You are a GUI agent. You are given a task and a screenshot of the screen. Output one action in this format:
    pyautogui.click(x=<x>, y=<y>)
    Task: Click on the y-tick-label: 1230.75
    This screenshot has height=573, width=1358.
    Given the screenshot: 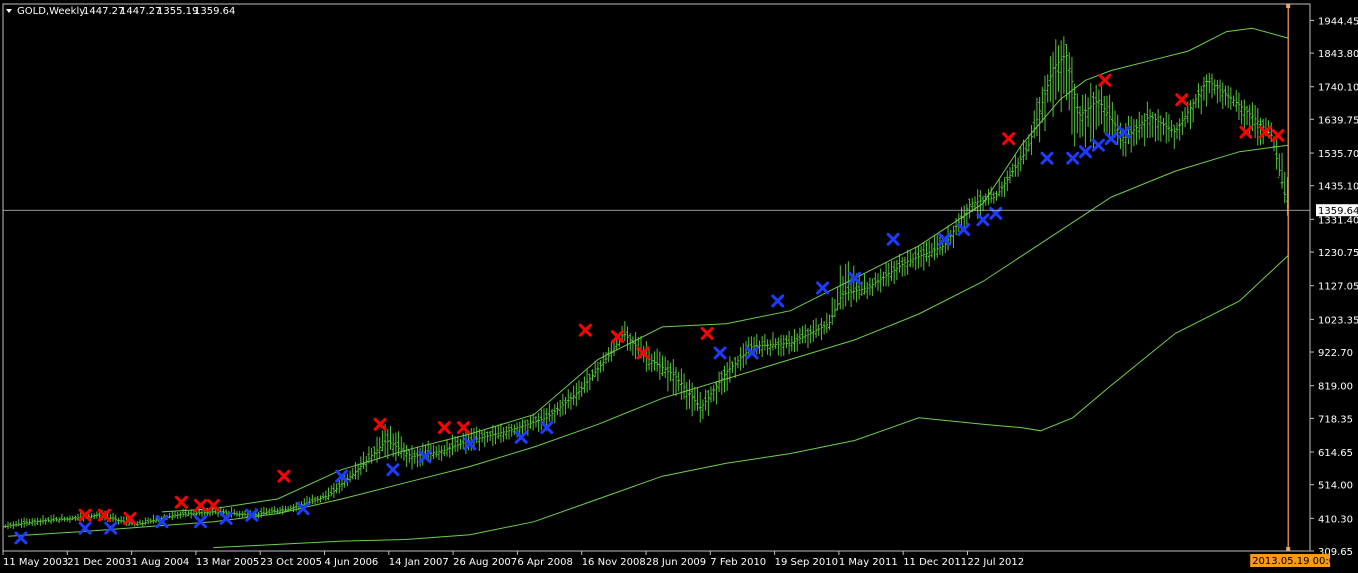 What is the action you would take?
    pyautogui.click(x=1338, y=253)
    